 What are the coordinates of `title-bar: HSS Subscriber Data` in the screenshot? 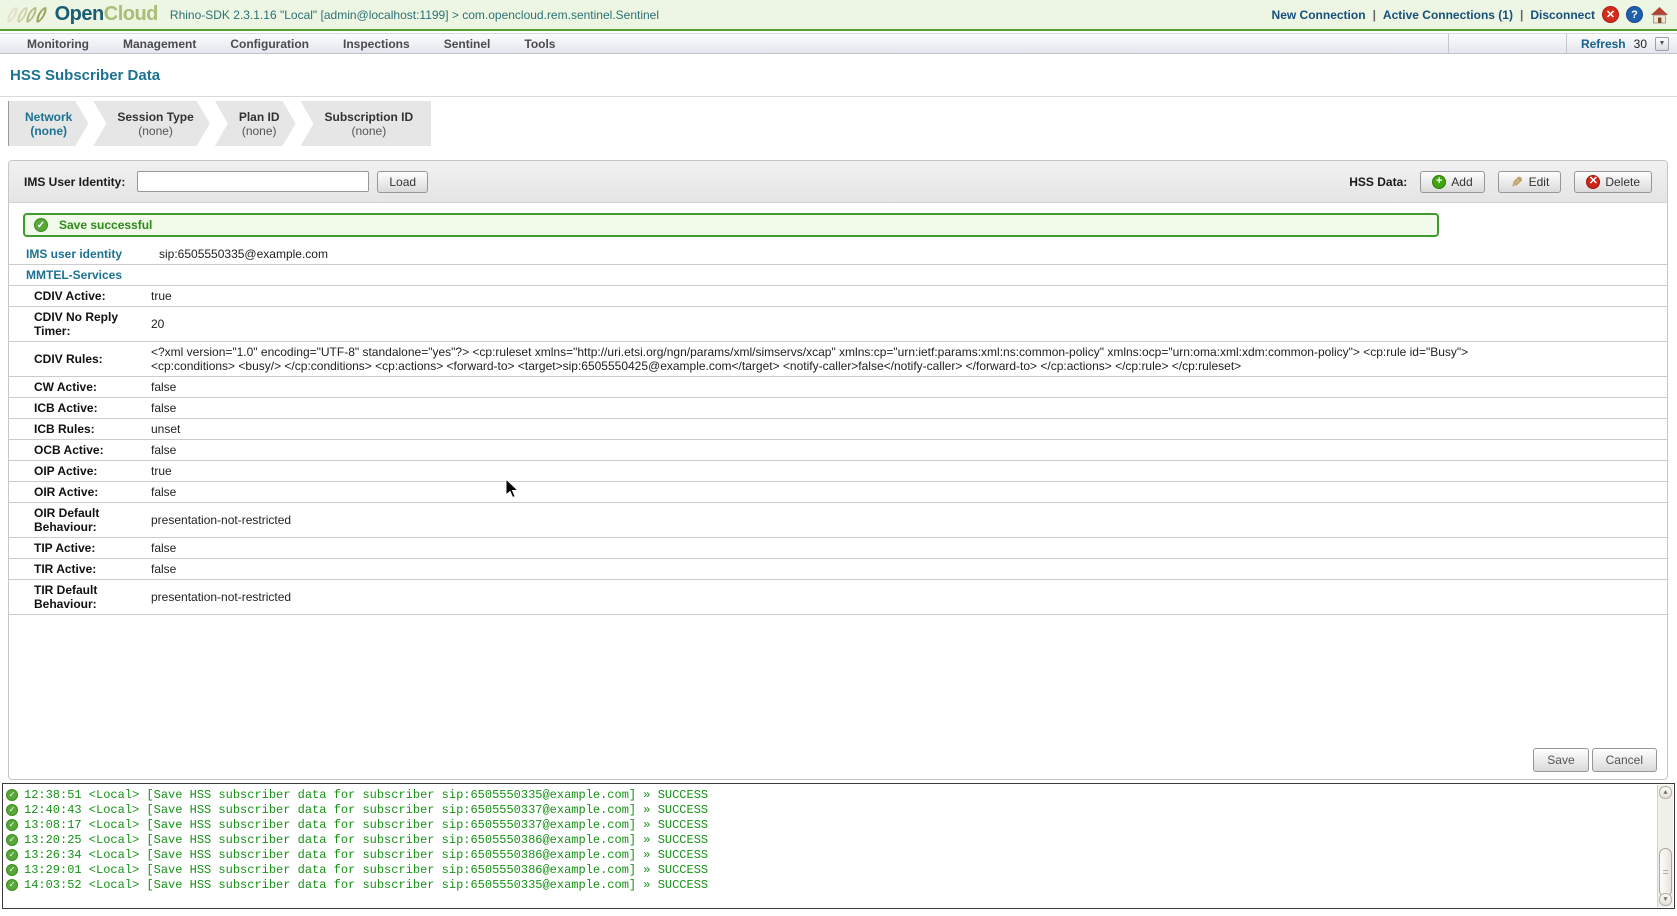 It's located at (838, 76).